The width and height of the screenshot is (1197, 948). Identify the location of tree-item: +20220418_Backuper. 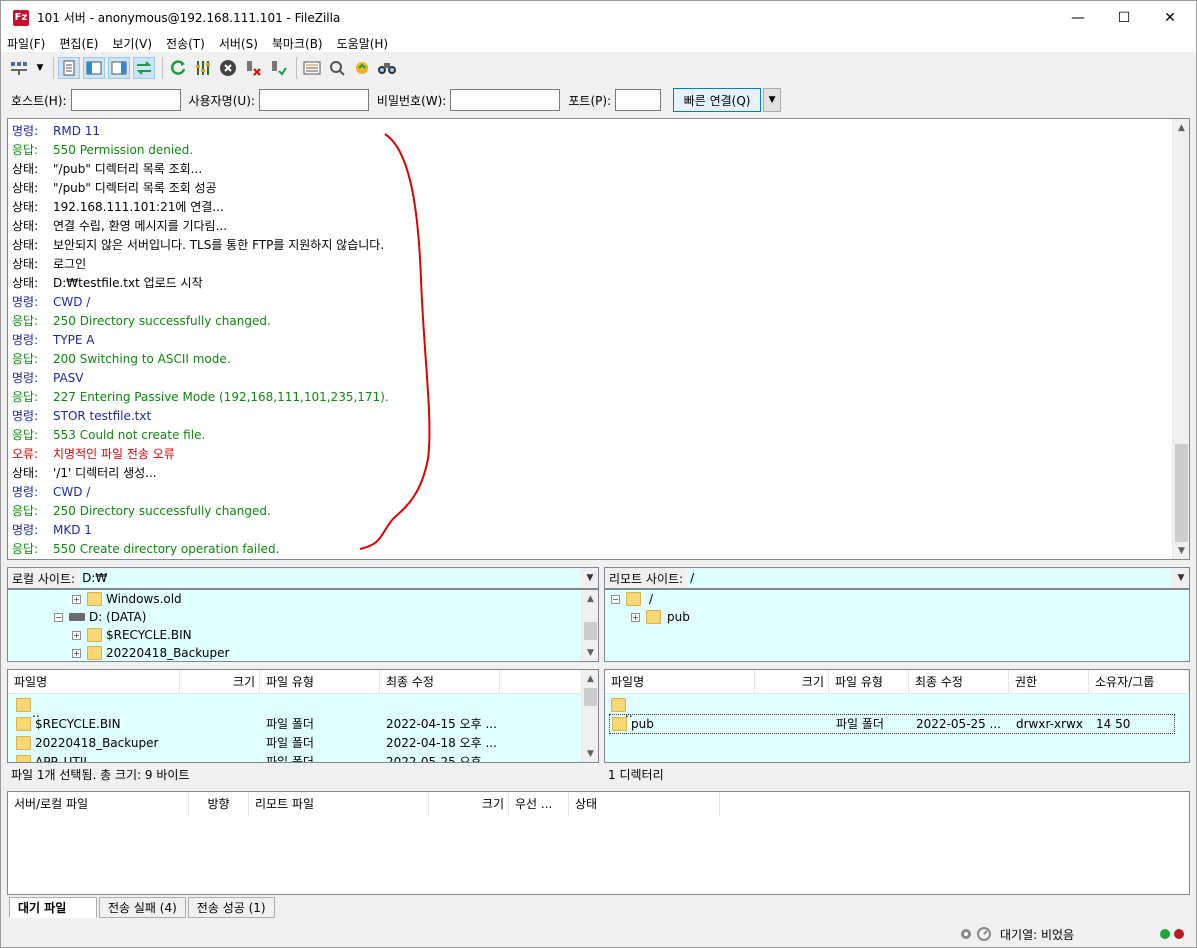
(150, 652).